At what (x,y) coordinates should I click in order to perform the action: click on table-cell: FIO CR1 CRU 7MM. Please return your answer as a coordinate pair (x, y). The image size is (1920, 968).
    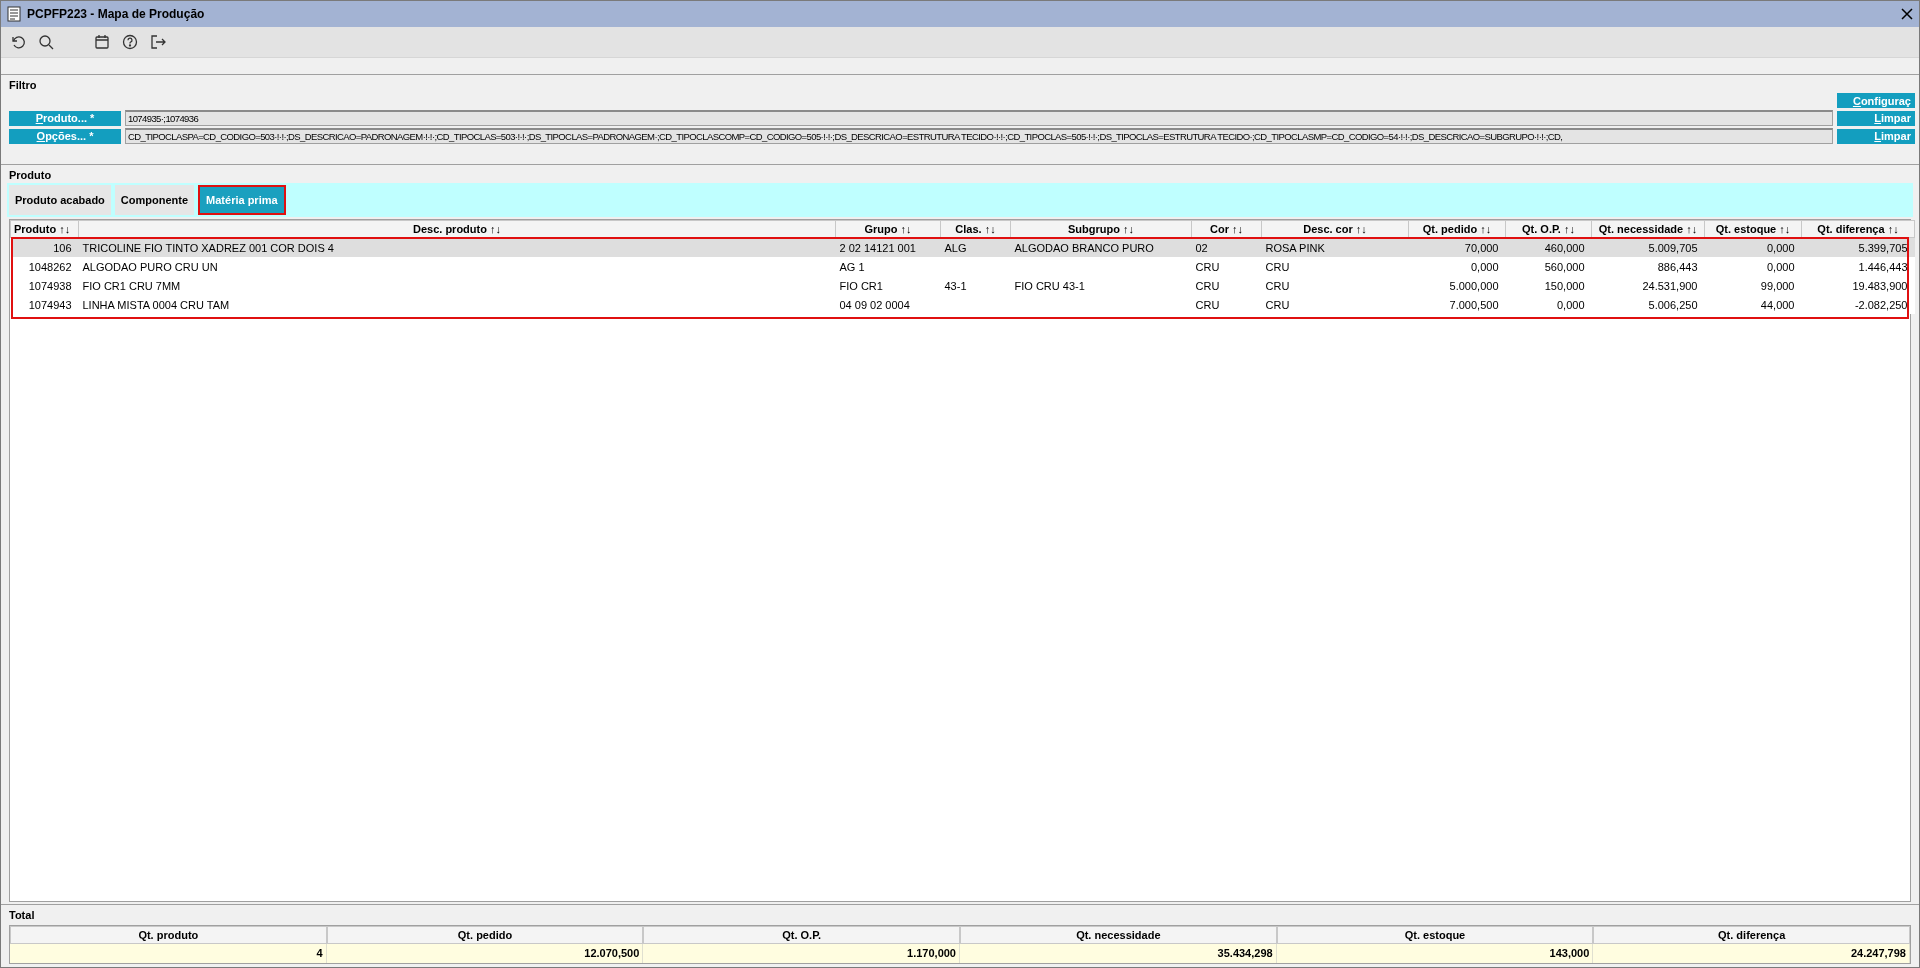
    Looking at the image, I should click on (131, 285).